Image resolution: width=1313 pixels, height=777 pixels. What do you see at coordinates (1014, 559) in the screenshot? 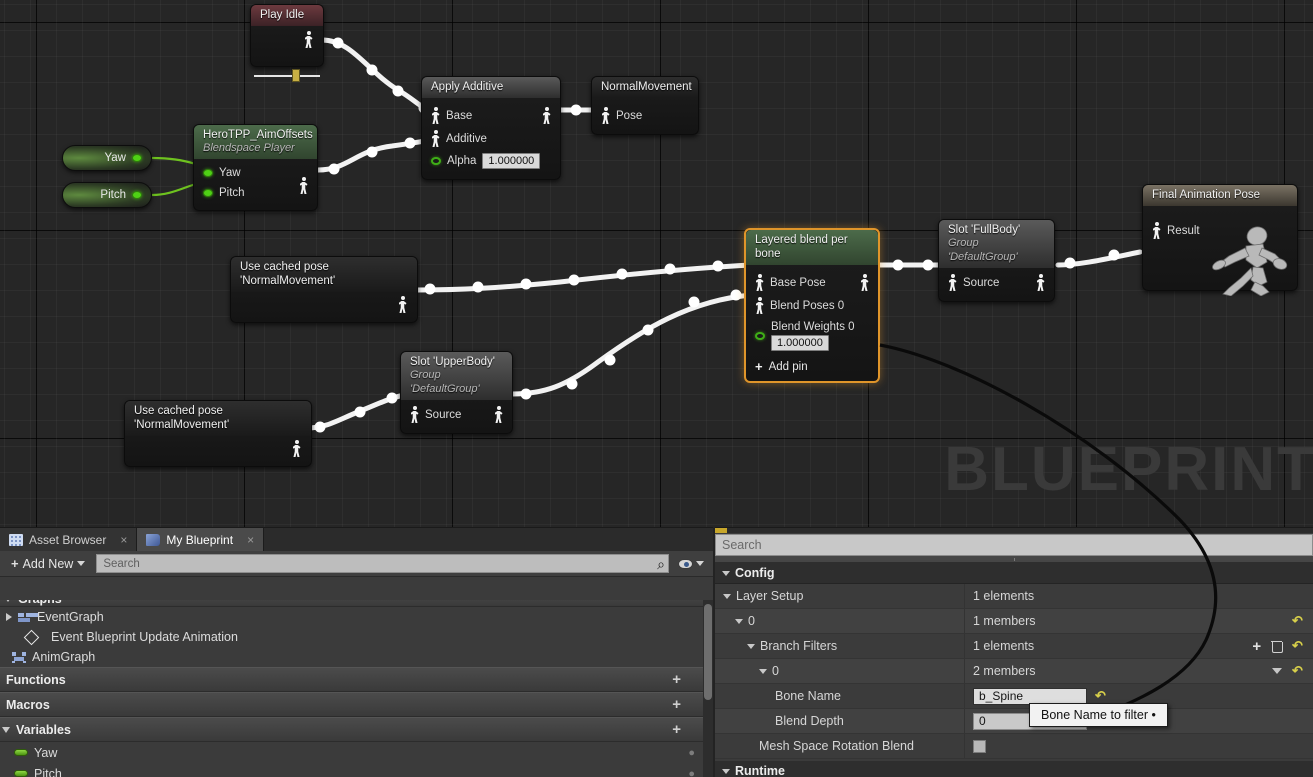
I see `details-splitter` at bounding box center [1014, 559].